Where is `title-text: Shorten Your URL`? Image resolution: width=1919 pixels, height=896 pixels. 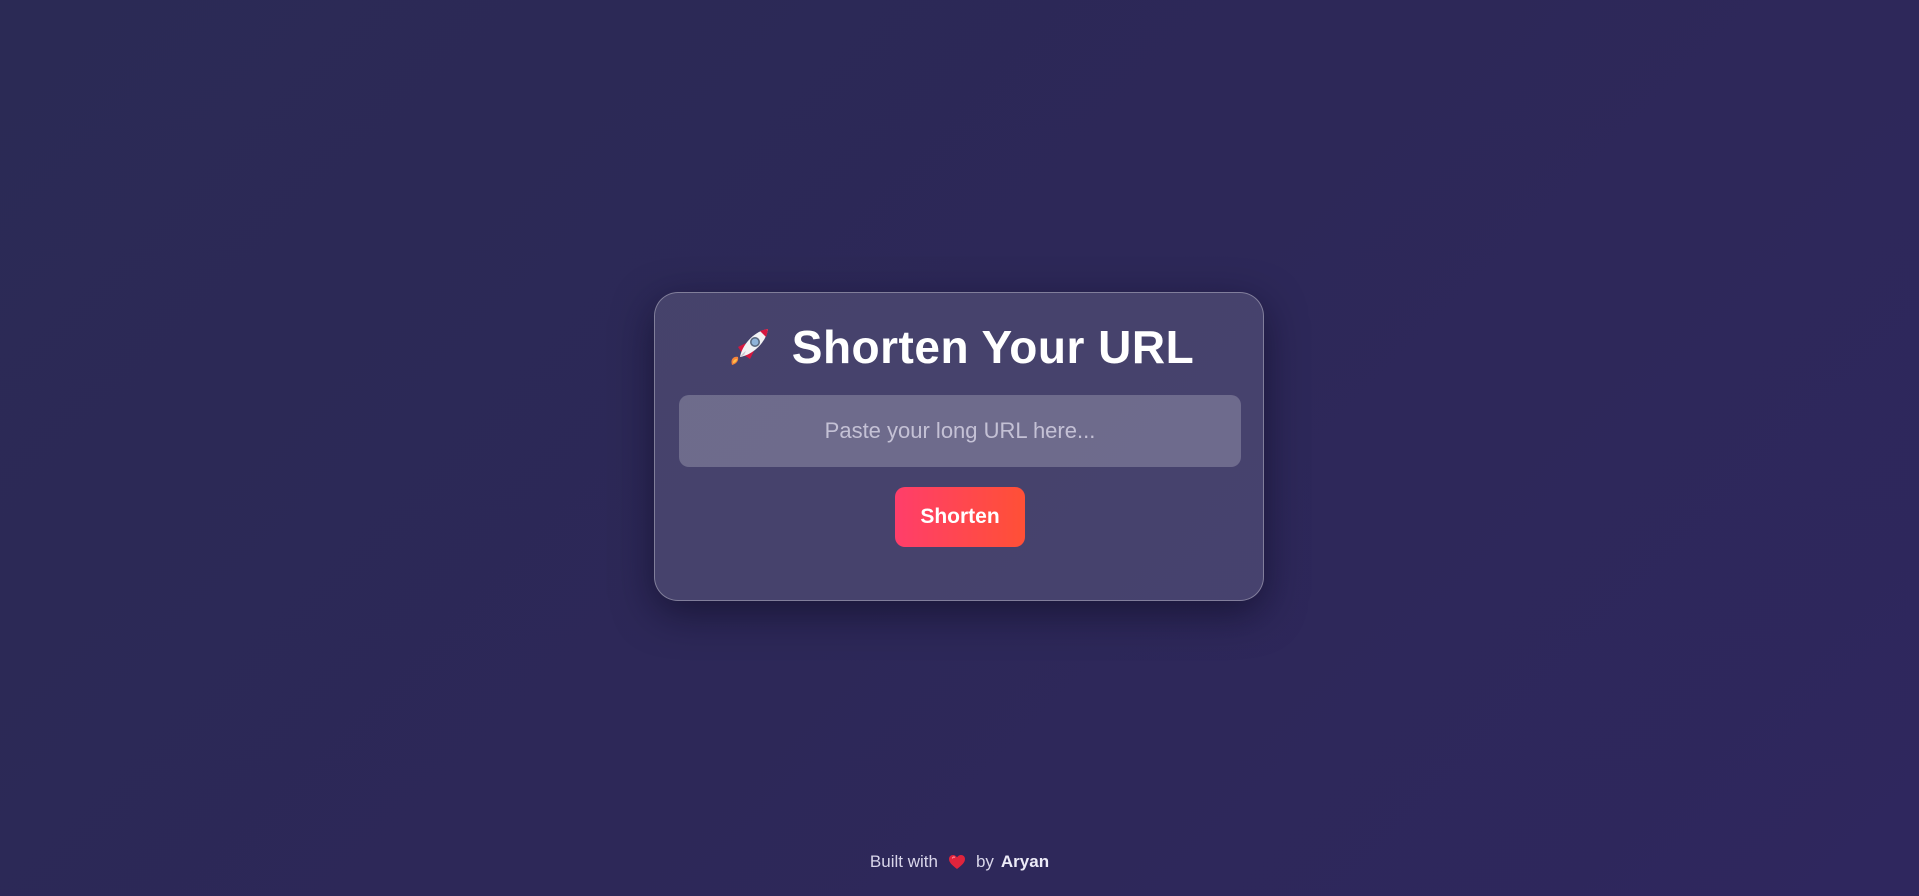
title-text: Shorten Your URL is located at coordinates (993, 347).